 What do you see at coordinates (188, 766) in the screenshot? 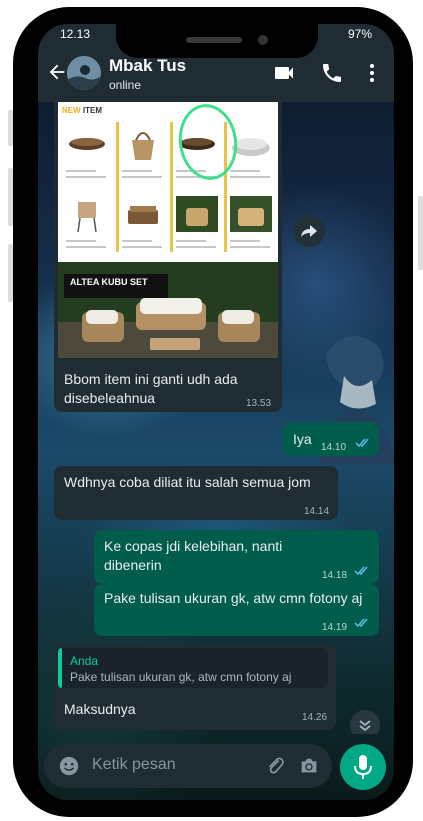
I see `message-input: Ketik pesan` at bounding box center [188, 766].